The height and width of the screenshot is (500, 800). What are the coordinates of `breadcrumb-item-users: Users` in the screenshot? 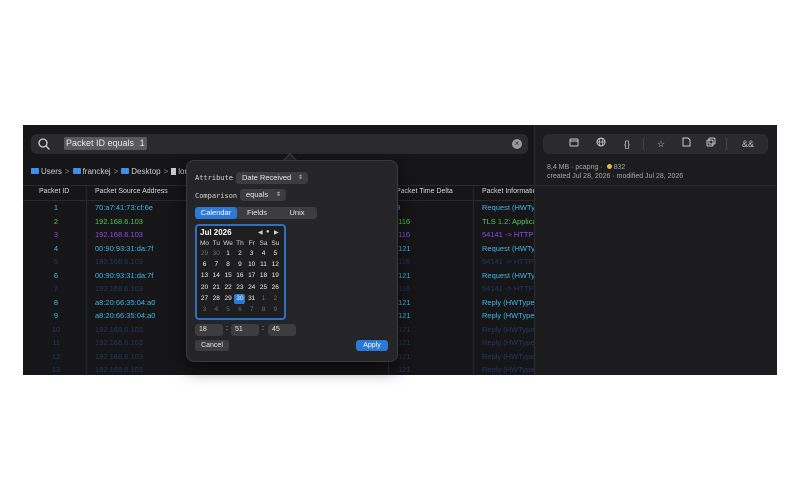 It's located at (46, 171).